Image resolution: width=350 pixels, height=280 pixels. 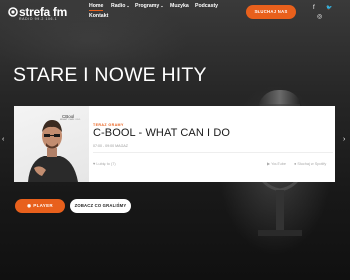 What do you see at coordinates (319, 16) in the screenshot?
I see `instagram-icon: ◎` at bounding box center [319, 16].